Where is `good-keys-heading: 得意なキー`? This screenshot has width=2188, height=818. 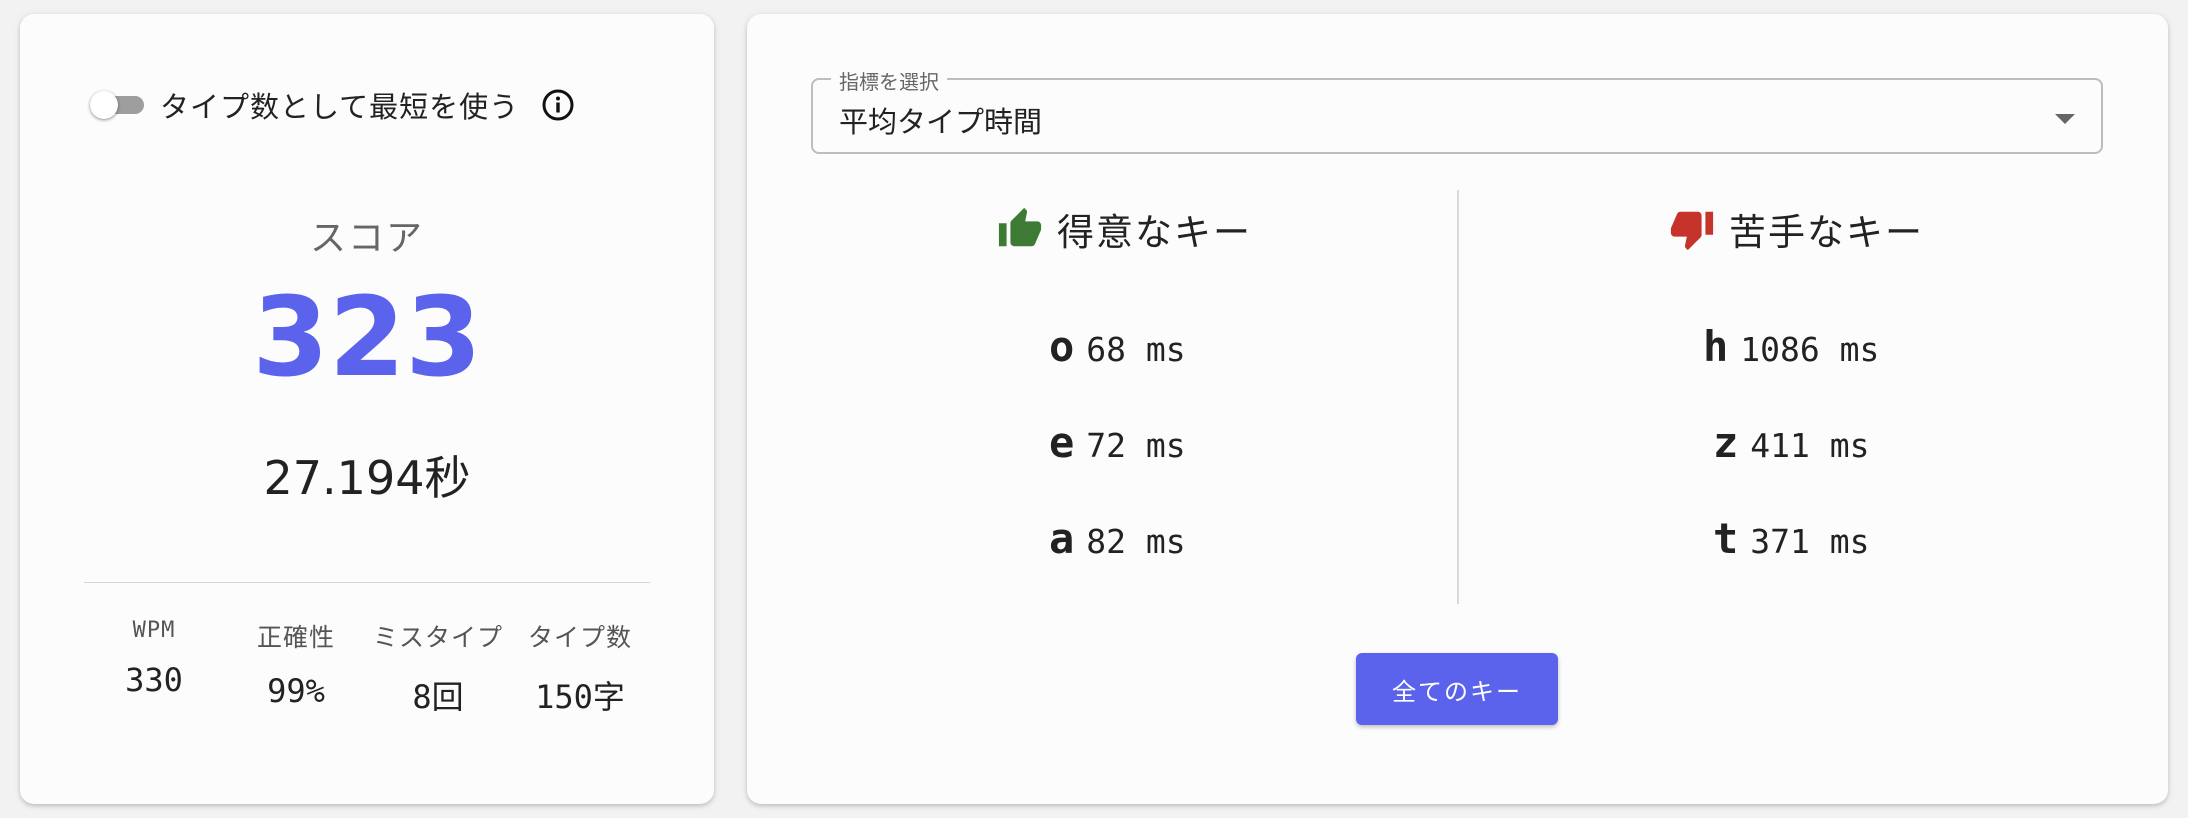
good-keys-heading: 得意なキー is located at coordinates (1124, 229).